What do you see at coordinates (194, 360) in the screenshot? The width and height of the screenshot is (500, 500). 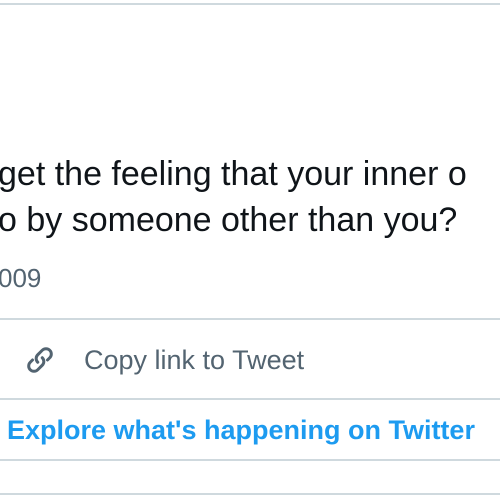 I see `copy-link-label: Copy link to Tweet` at bounding box center [194, 360].